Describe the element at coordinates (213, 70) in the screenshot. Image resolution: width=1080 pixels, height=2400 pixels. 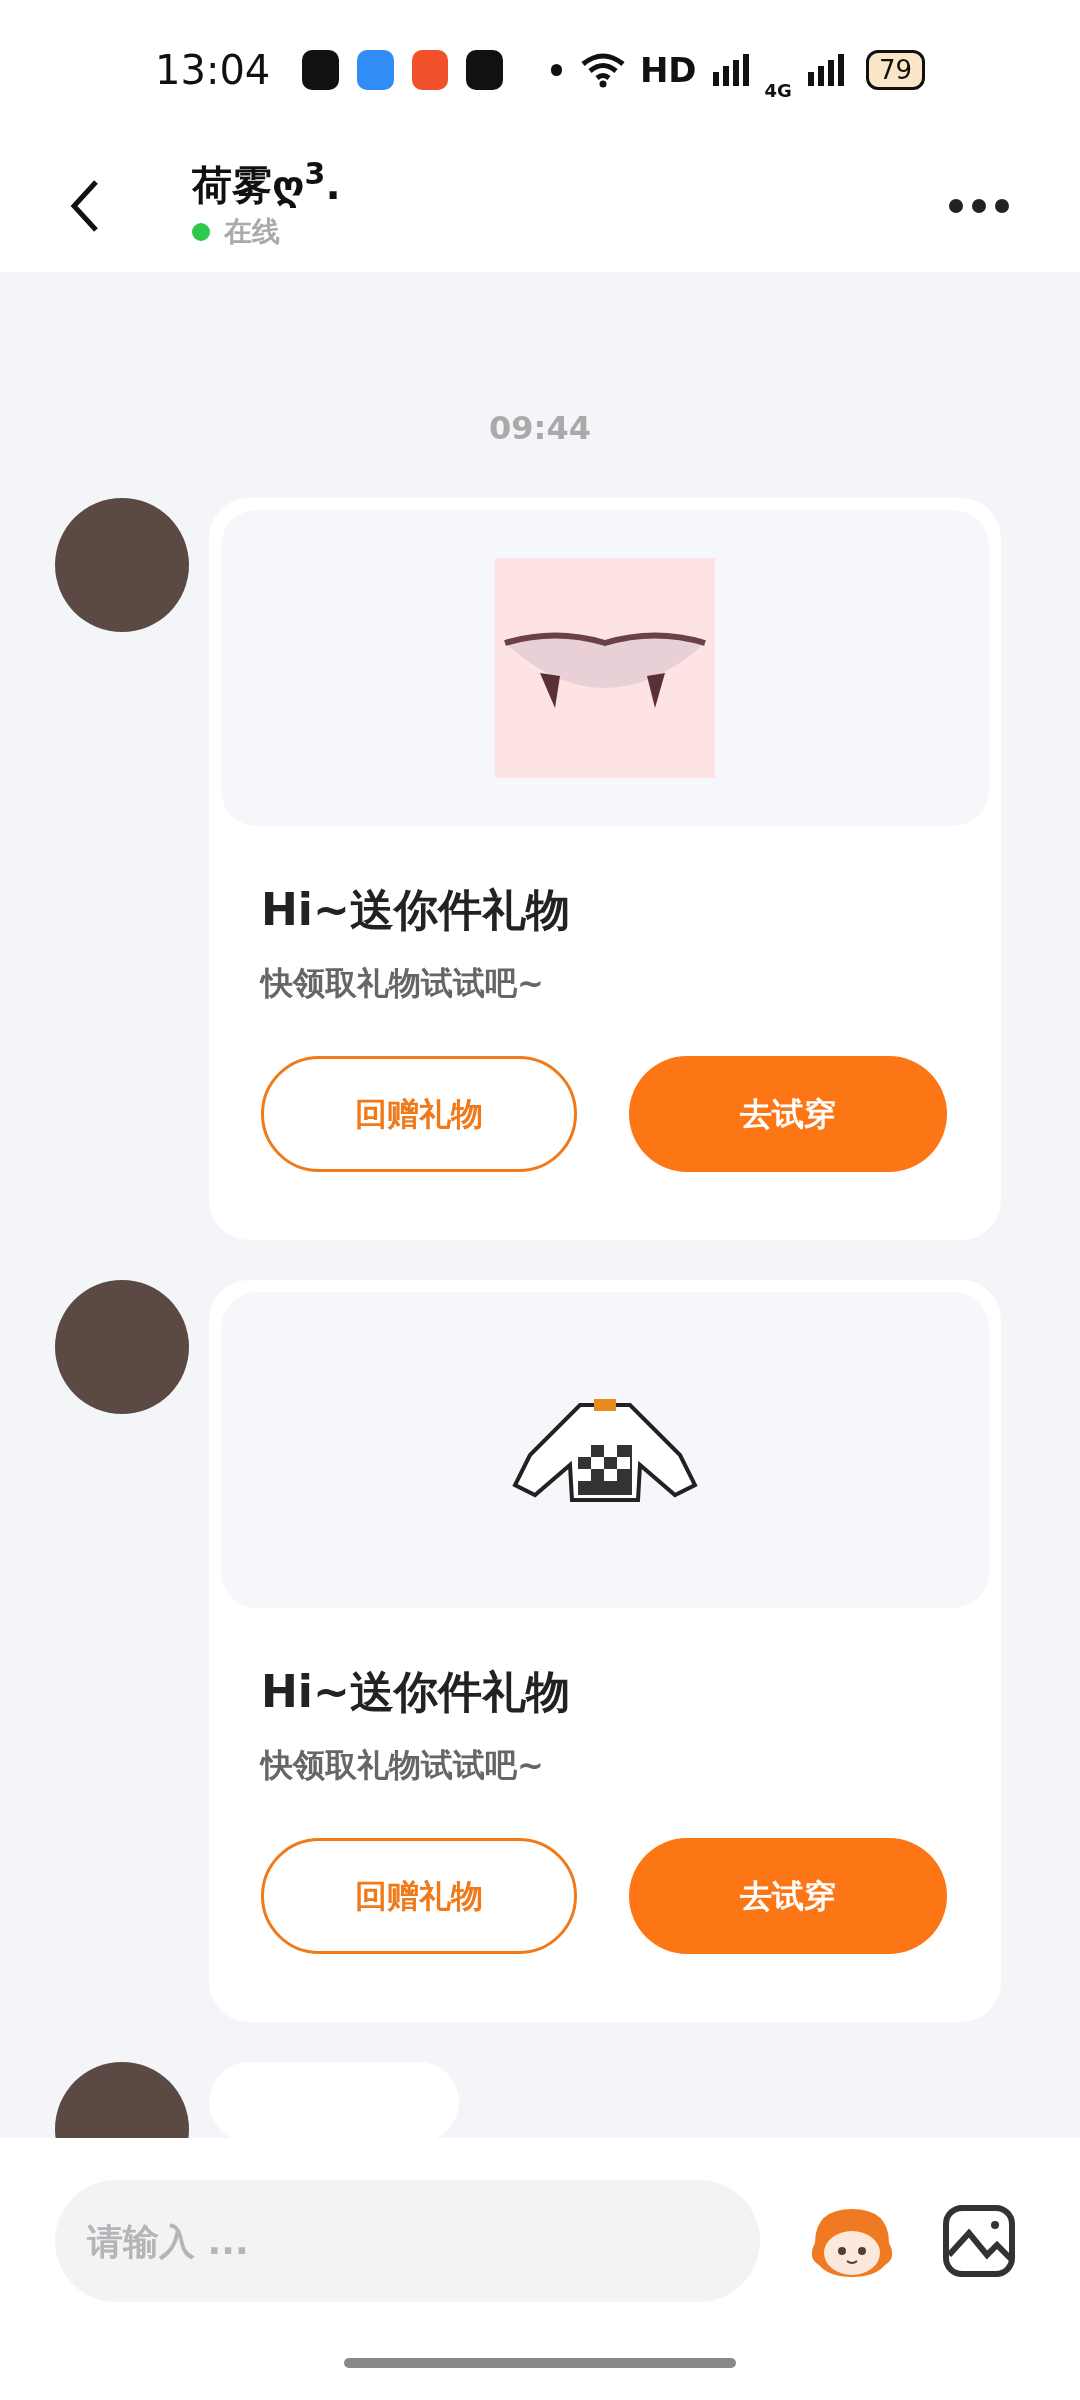
I see `status-time: 13:04` at that location.